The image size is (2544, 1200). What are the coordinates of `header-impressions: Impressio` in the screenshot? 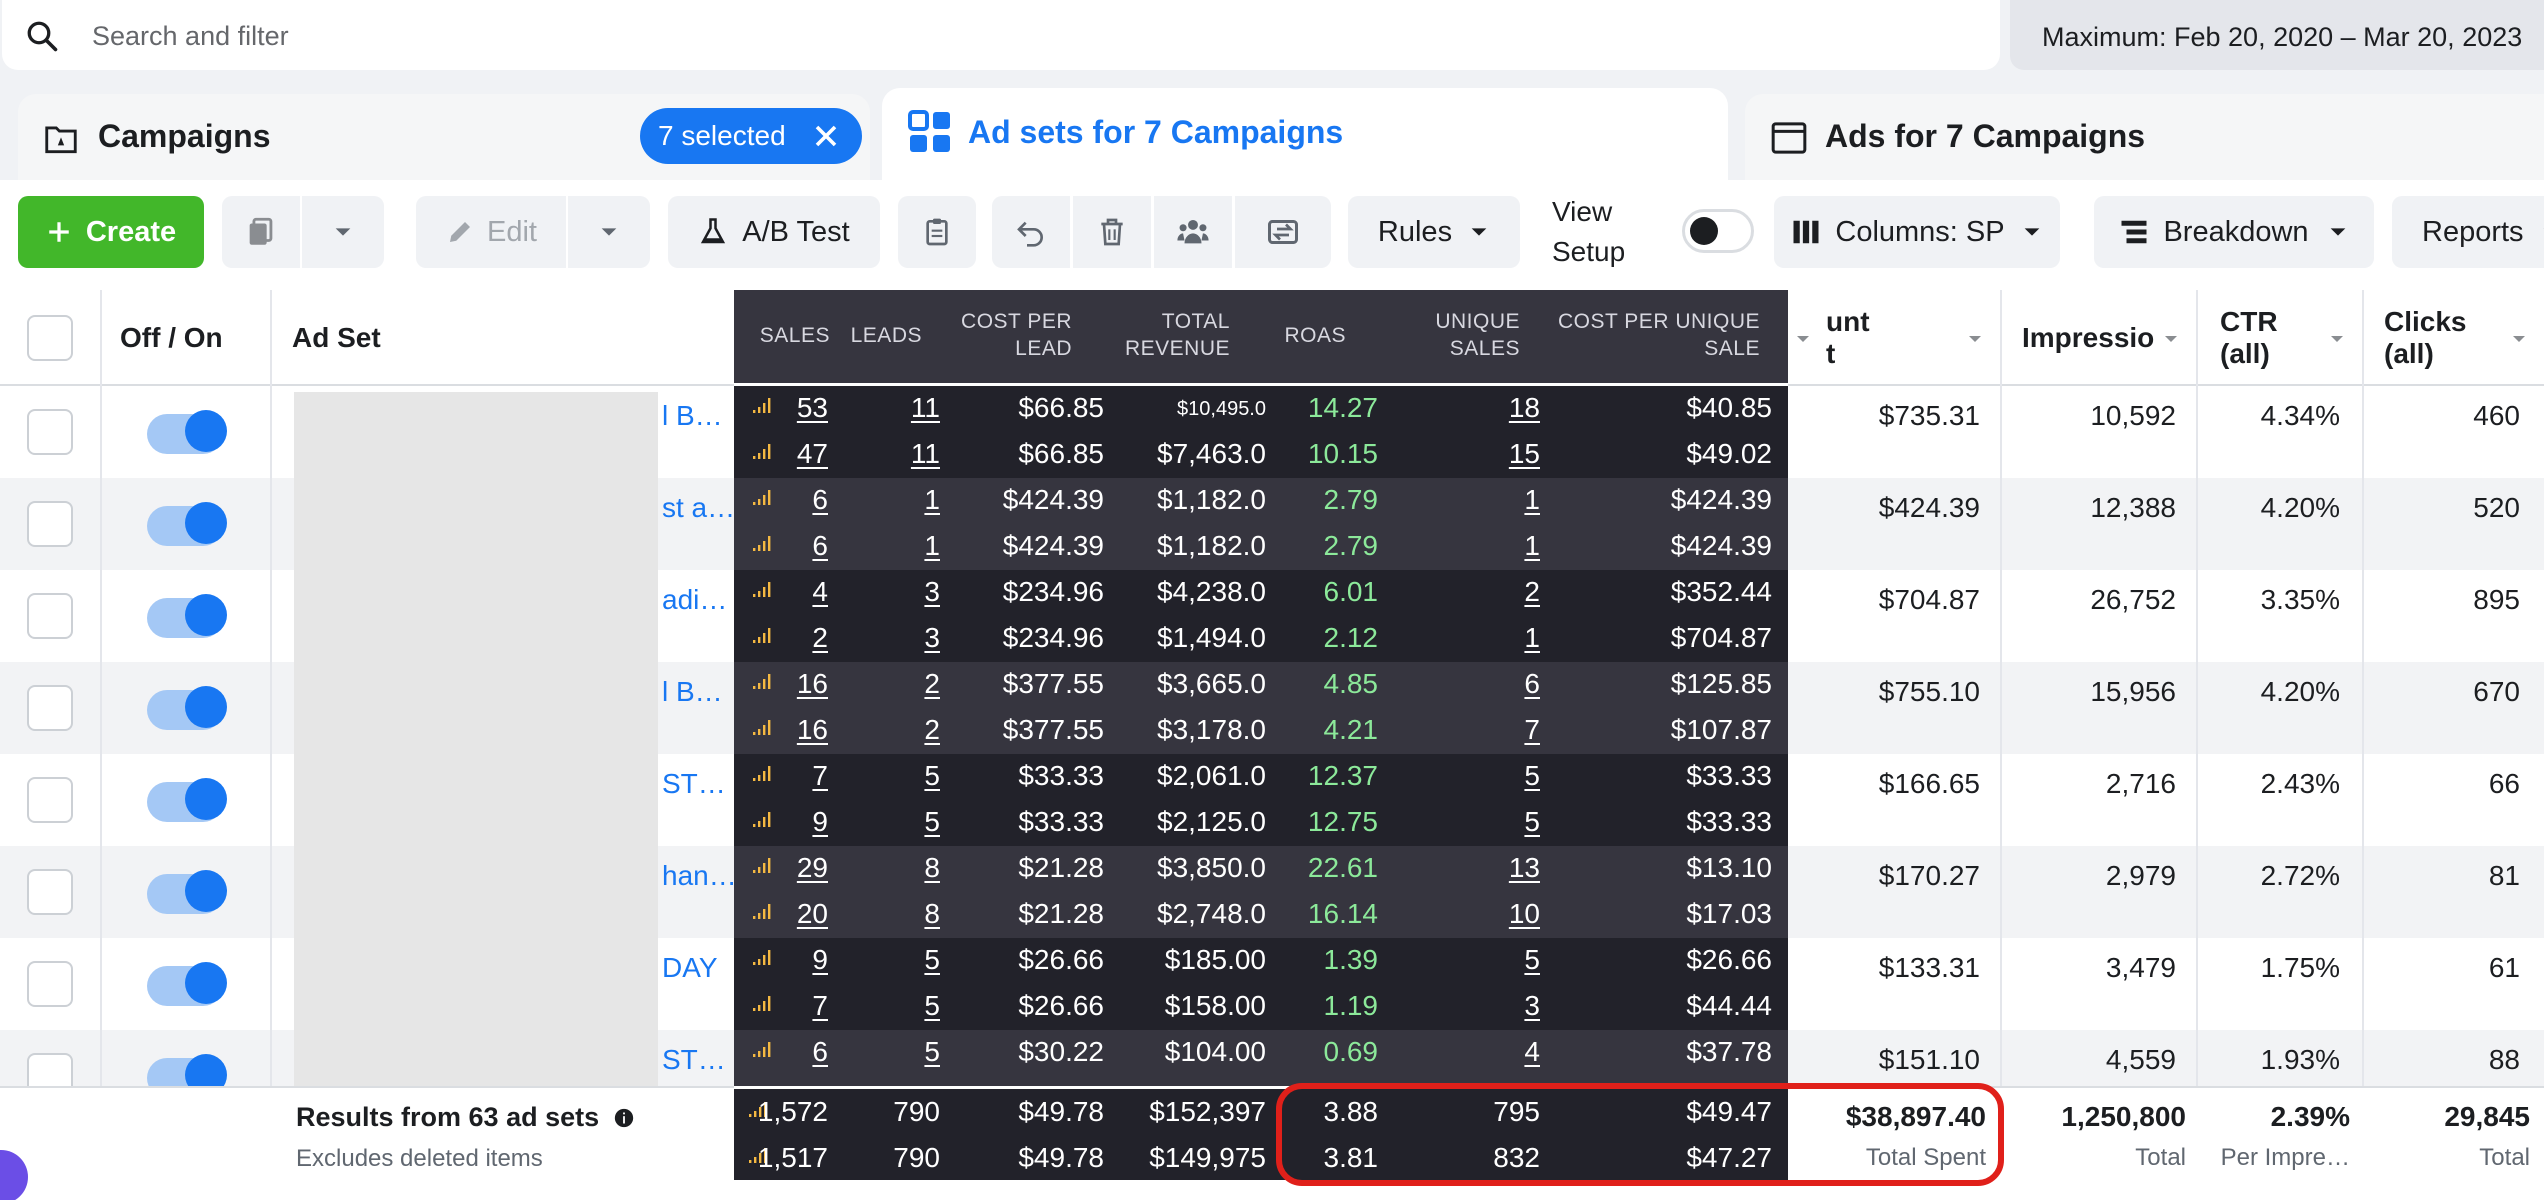 It's located at (2088, 338).